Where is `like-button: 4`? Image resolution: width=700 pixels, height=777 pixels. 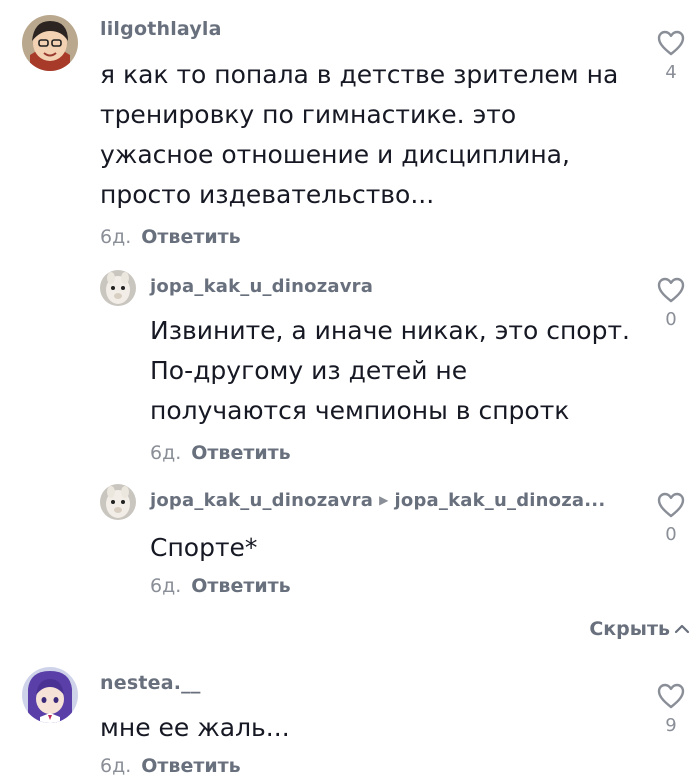 like-button: 4 is located at coordinates (671, 56).